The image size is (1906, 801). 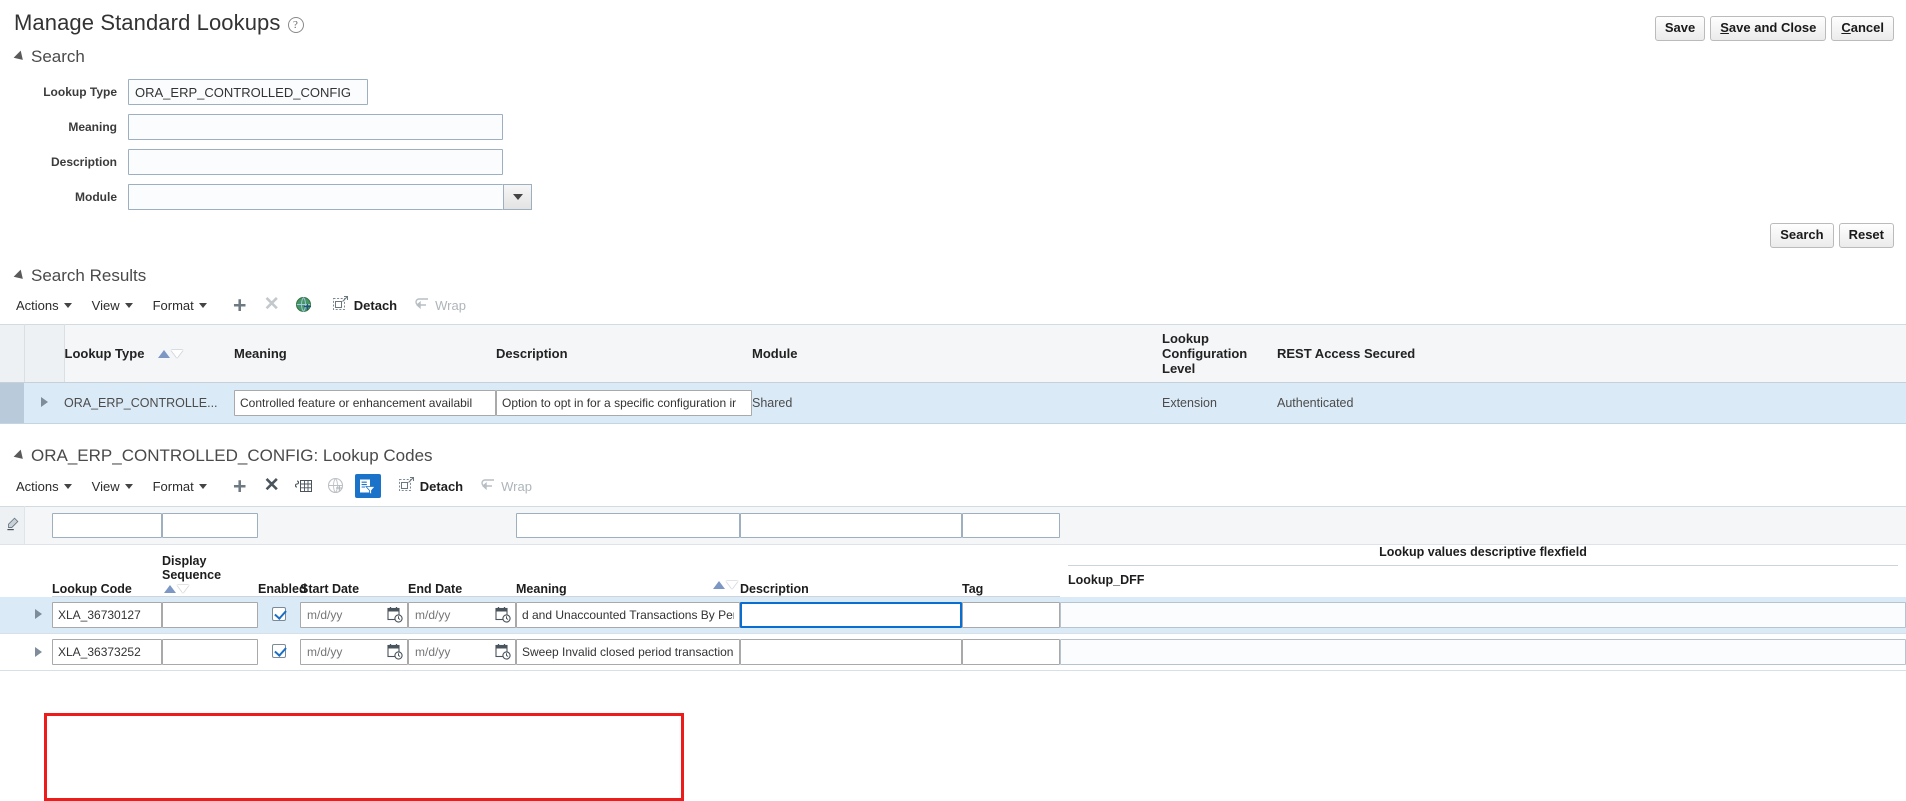 What do you see at coordinates (37, 486) in the screenshot?
I see `lc-actions-label: Actions` at bounding box center [37, 486].